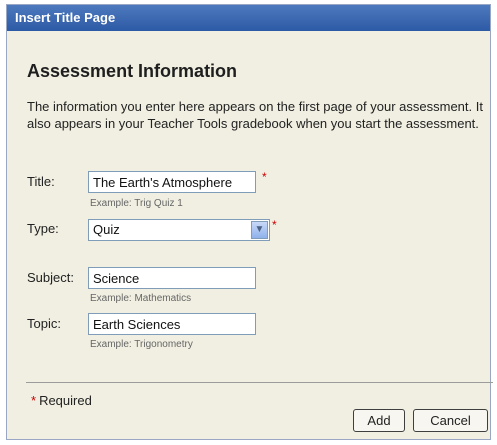  What do you see at coordinates (379, 420) in the screenshot?
I see `add-button: Add` at bounding box center [379, 420].